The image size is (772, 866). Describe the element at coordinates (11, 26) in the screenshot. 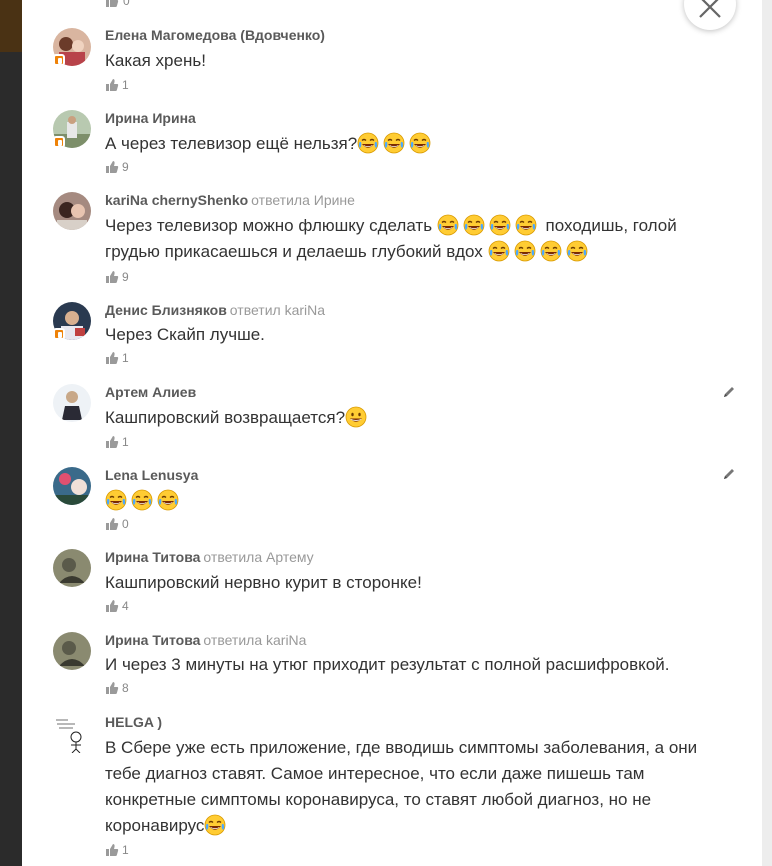

I see `left-sidebar-header` at that location.